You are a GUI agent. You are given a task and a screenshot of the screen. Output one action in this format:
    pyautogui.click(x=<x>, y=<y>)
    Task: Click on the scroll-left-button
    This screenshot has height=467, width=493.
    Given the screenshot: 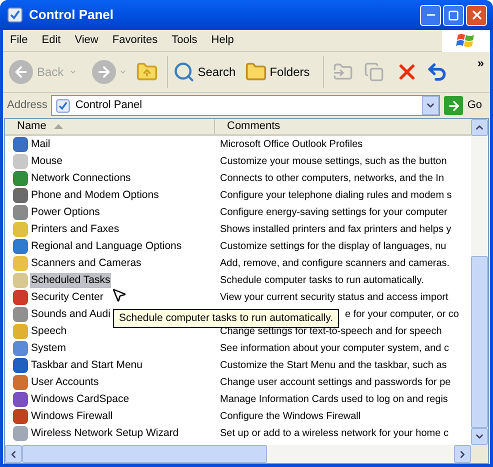 What is the action you would take?
    pyautogui.click(x=13, y=454)
    